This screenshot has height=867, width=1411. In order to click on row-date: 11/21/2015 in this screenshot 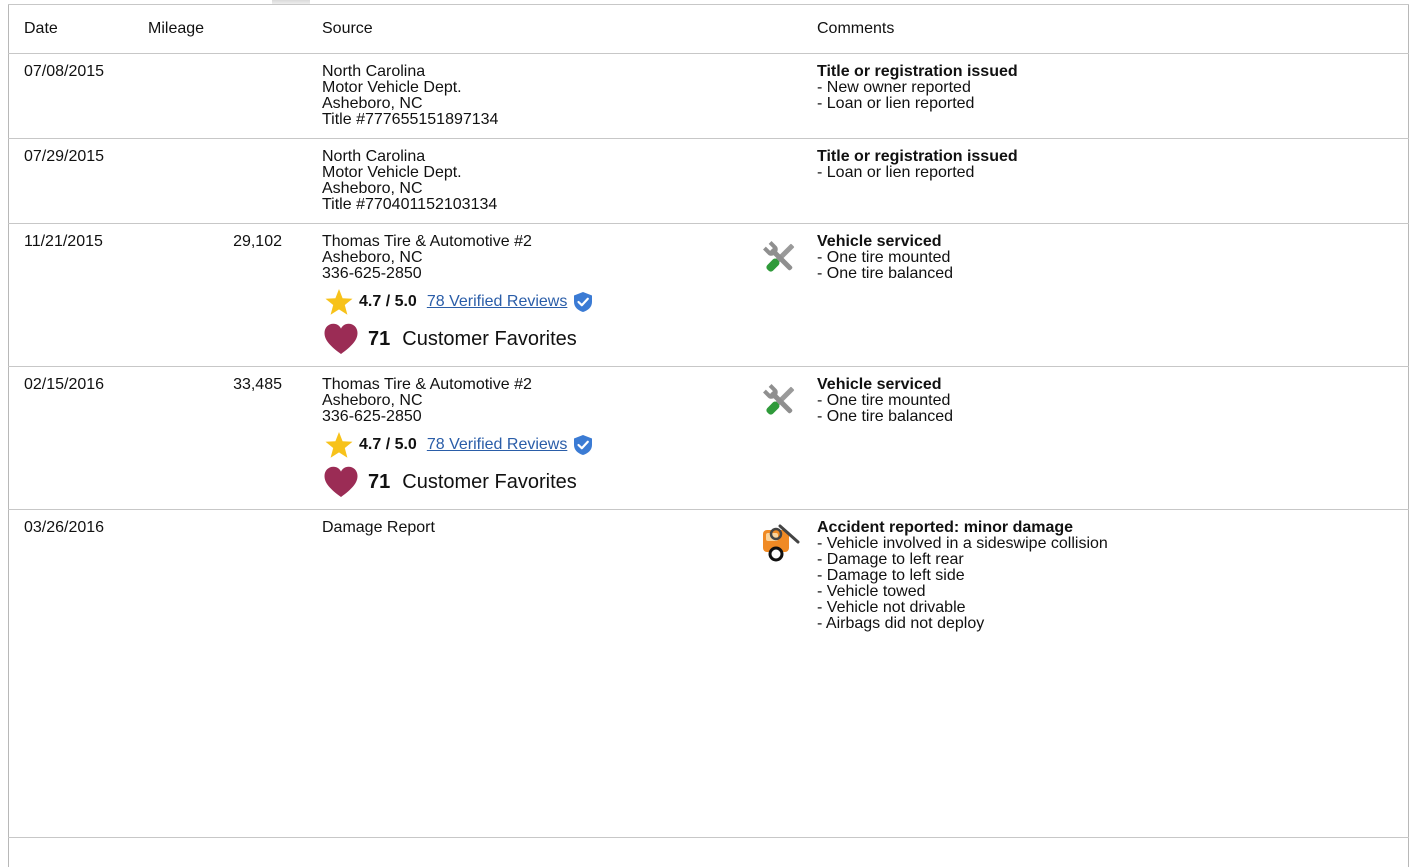, I will do `click(76, 295)`.